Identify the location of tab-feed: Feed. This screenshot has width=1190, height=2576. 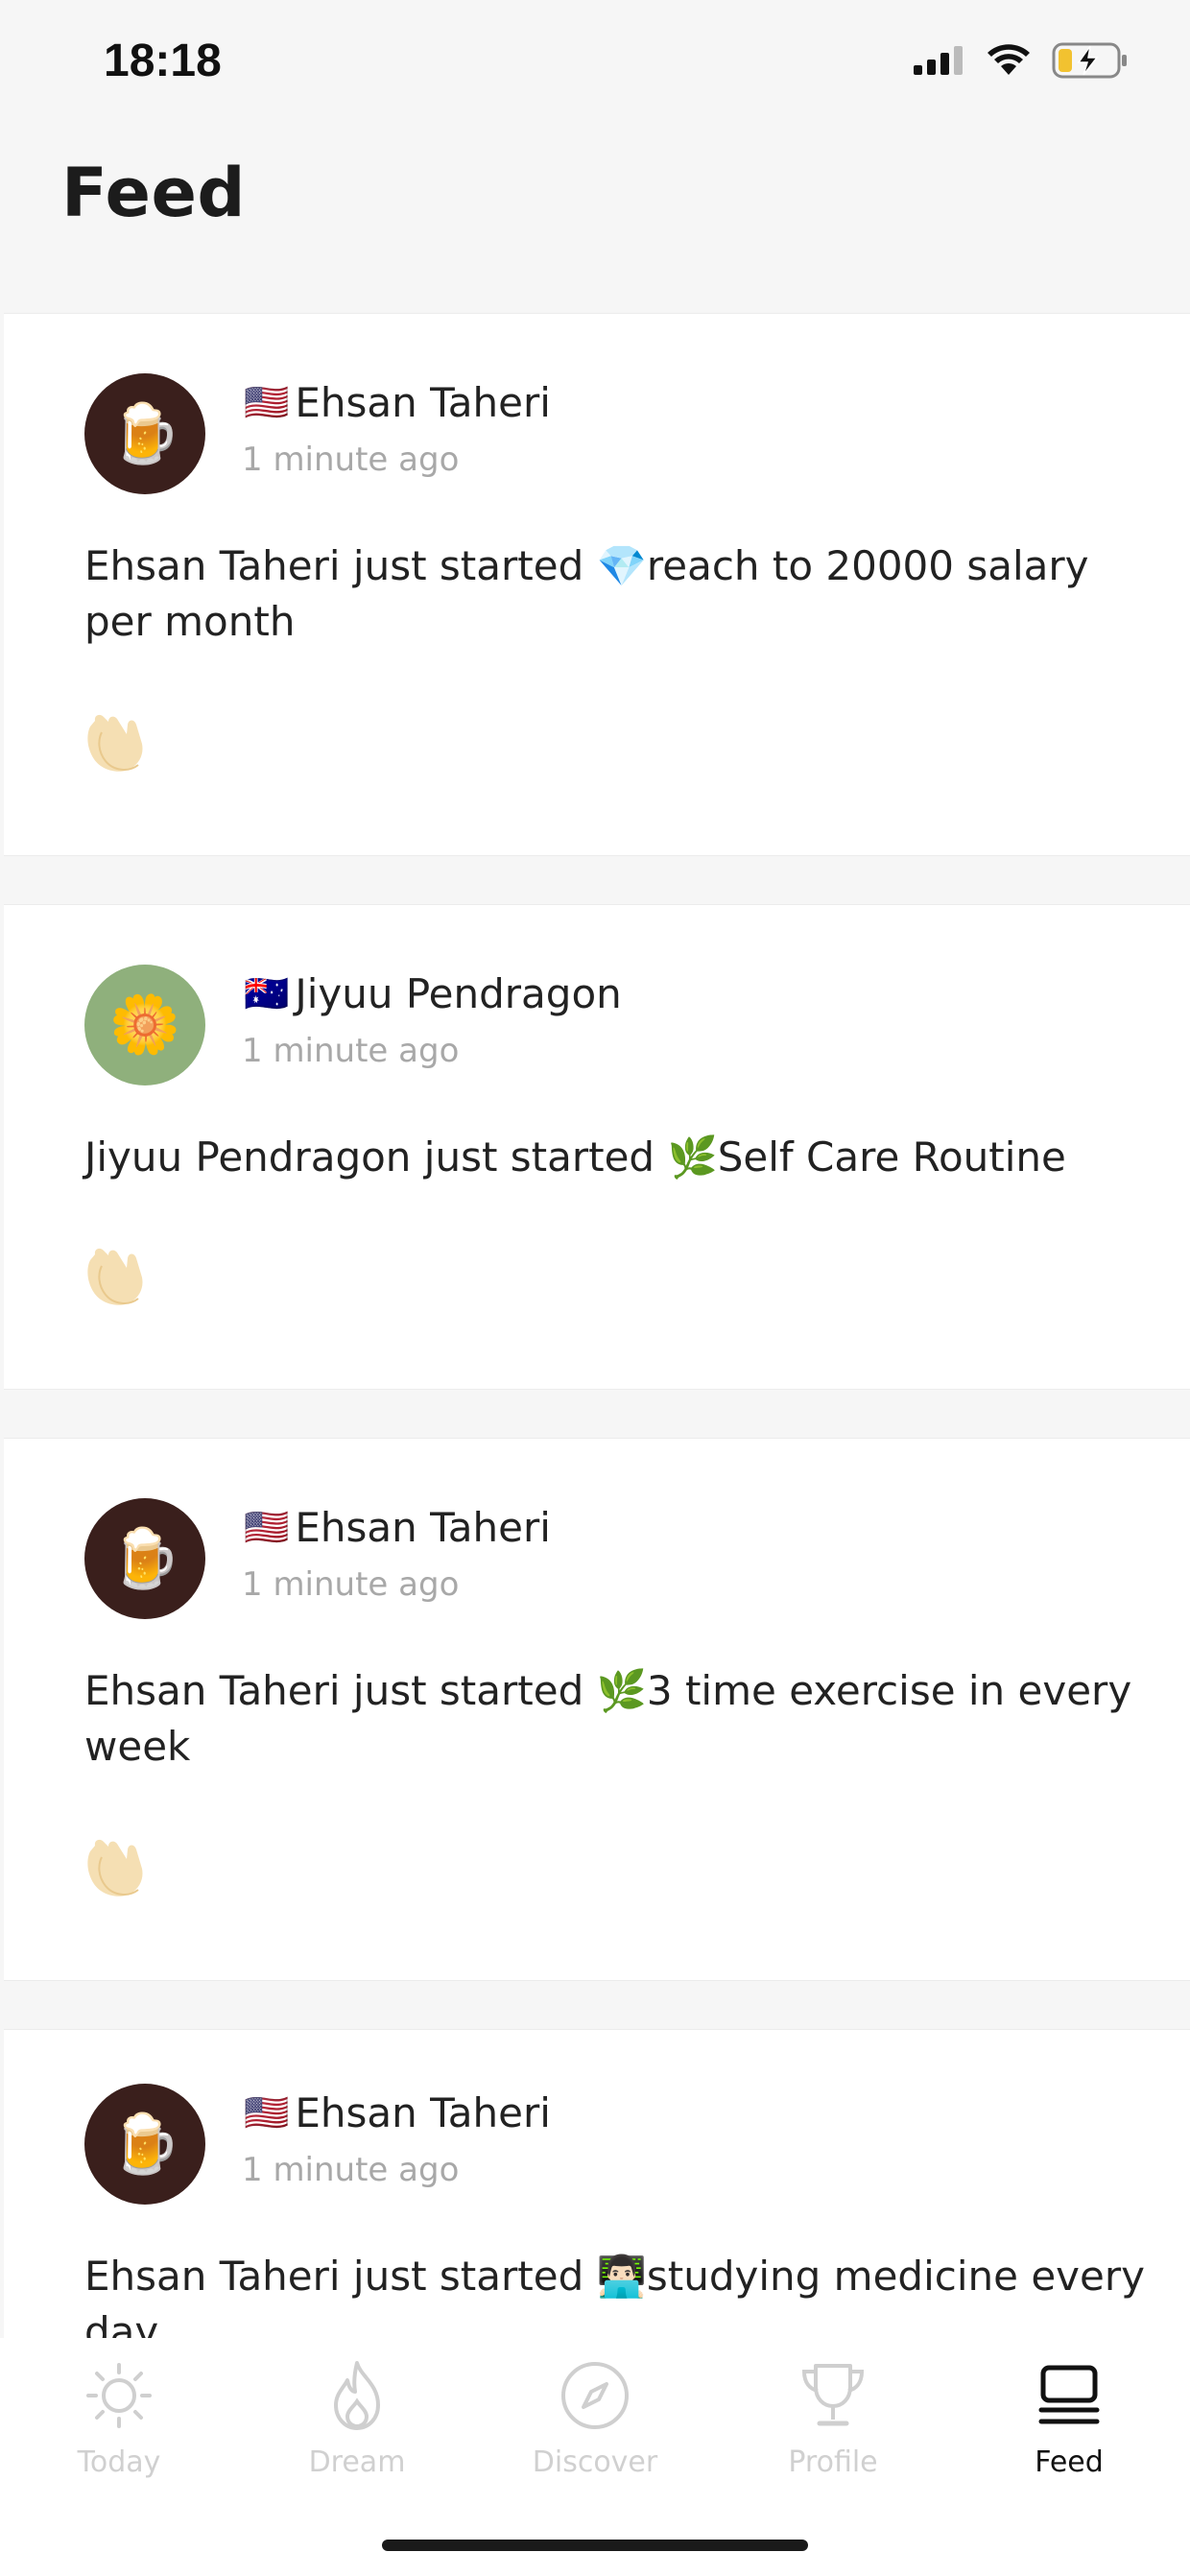
(1069, 2424).